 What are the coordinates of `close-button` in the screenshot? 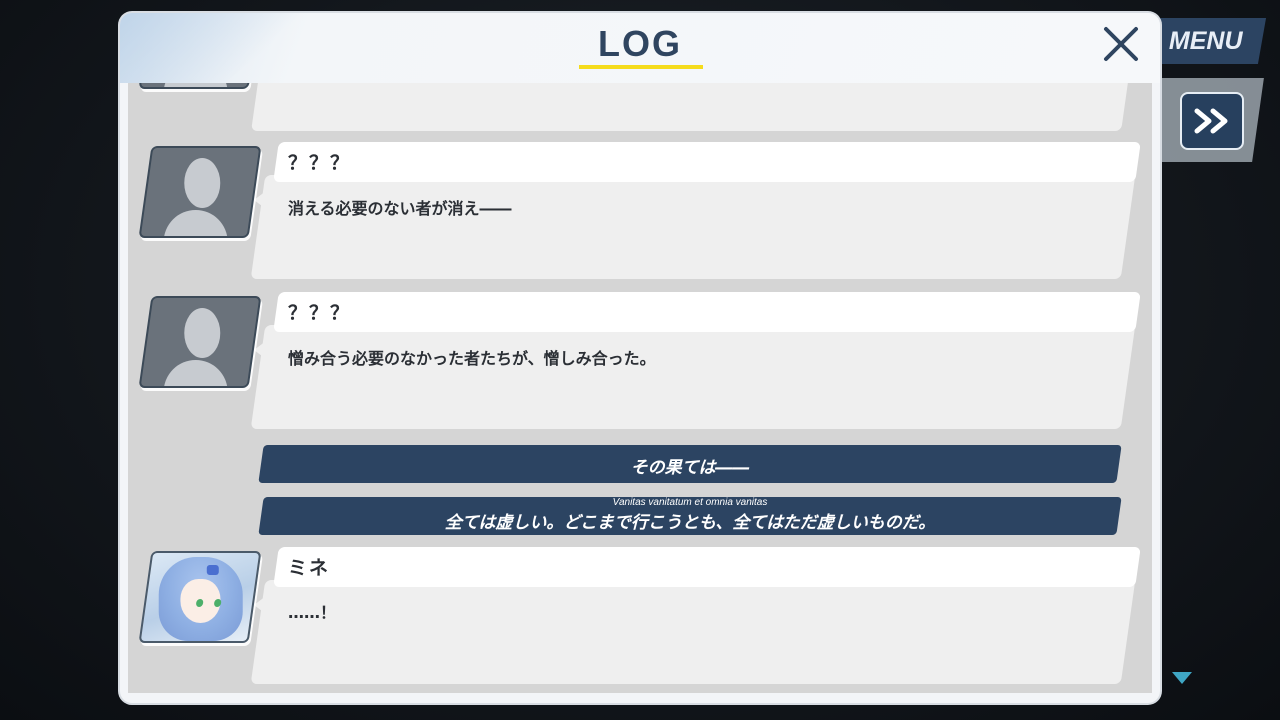 It's located at (1121, 44).